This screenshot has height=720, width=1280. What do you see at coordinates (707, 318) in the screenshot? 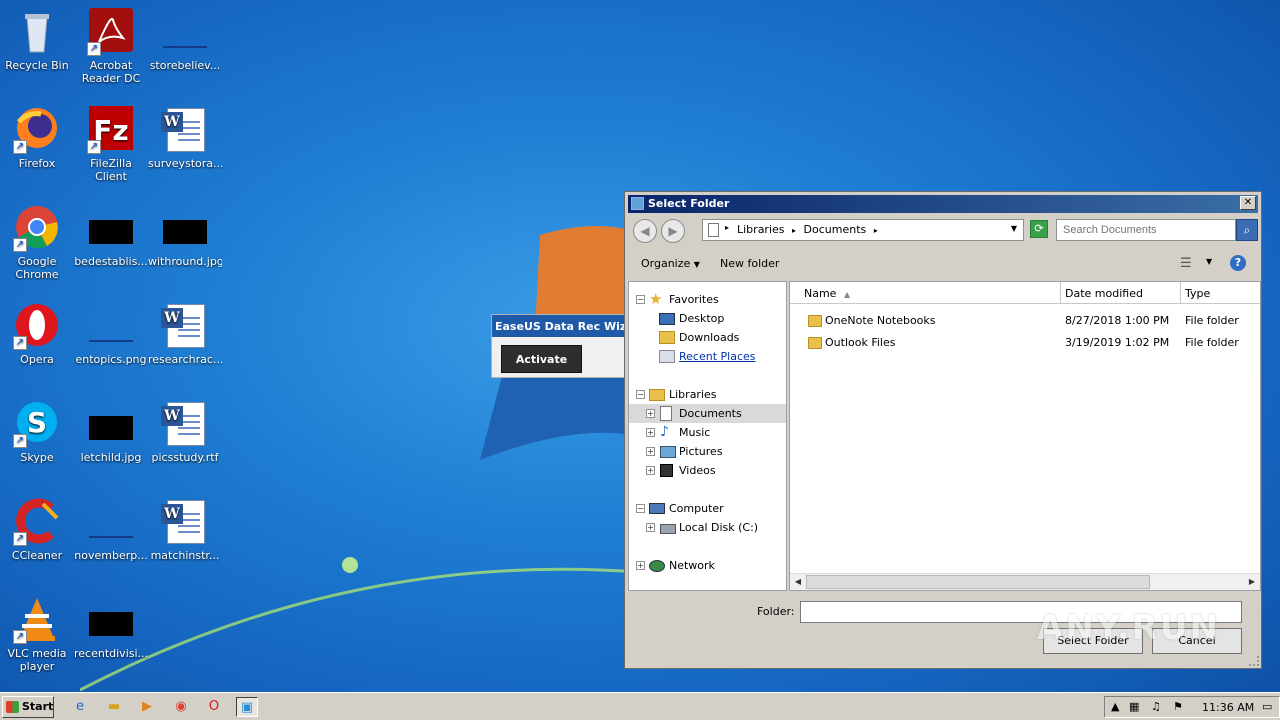
I see `tree-desktop: Desktop` at bounding box center [707, 318].